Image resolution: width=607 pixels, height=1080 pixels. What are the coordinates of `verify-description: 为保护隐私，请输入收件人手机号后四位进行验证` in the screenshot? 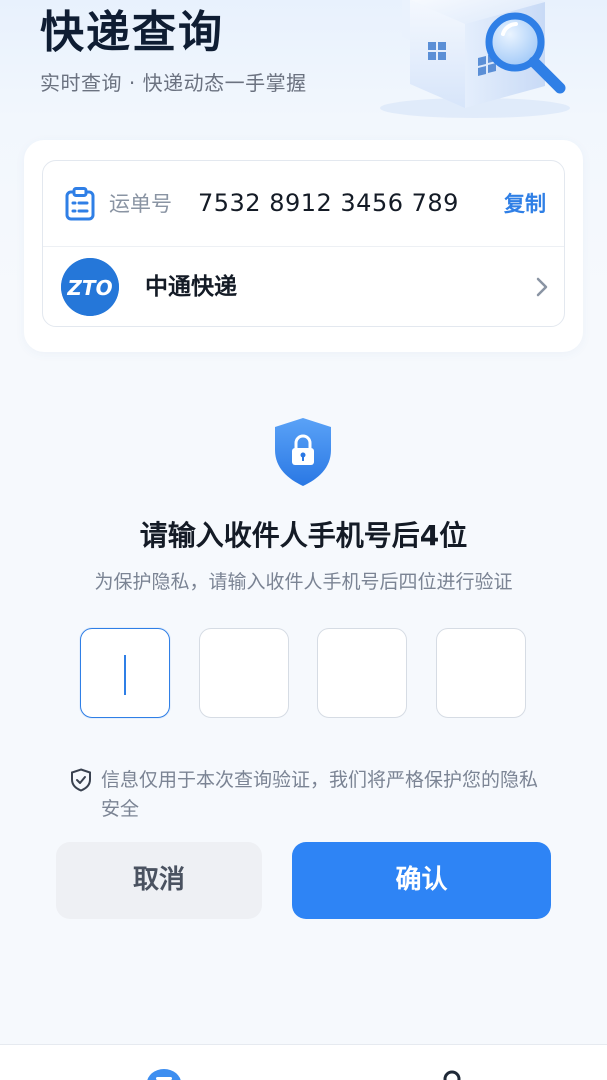 It's located at (303, 582).